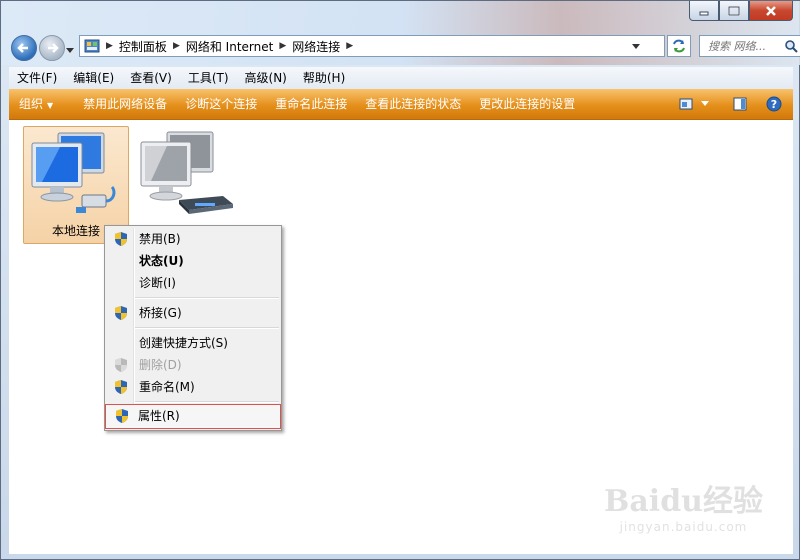 This screenshot has height=560, width=800. What do you see at coordinates (92, 46) in the screenshot?
I see `control-panel-icon` at bounding box center [92, 46].